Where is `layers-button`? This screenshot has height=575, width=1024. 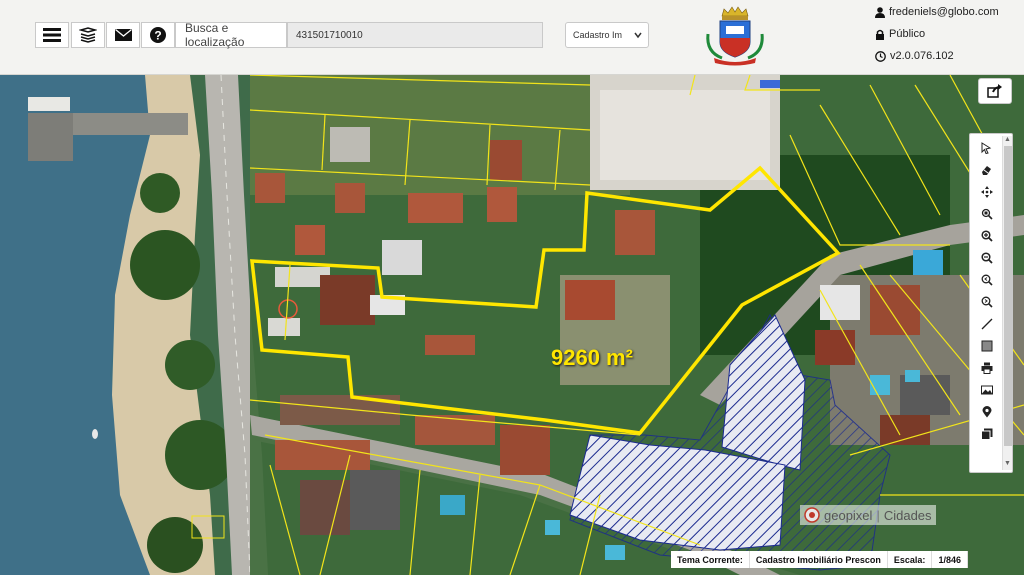 layers-button is located at coordinates (88, 35).